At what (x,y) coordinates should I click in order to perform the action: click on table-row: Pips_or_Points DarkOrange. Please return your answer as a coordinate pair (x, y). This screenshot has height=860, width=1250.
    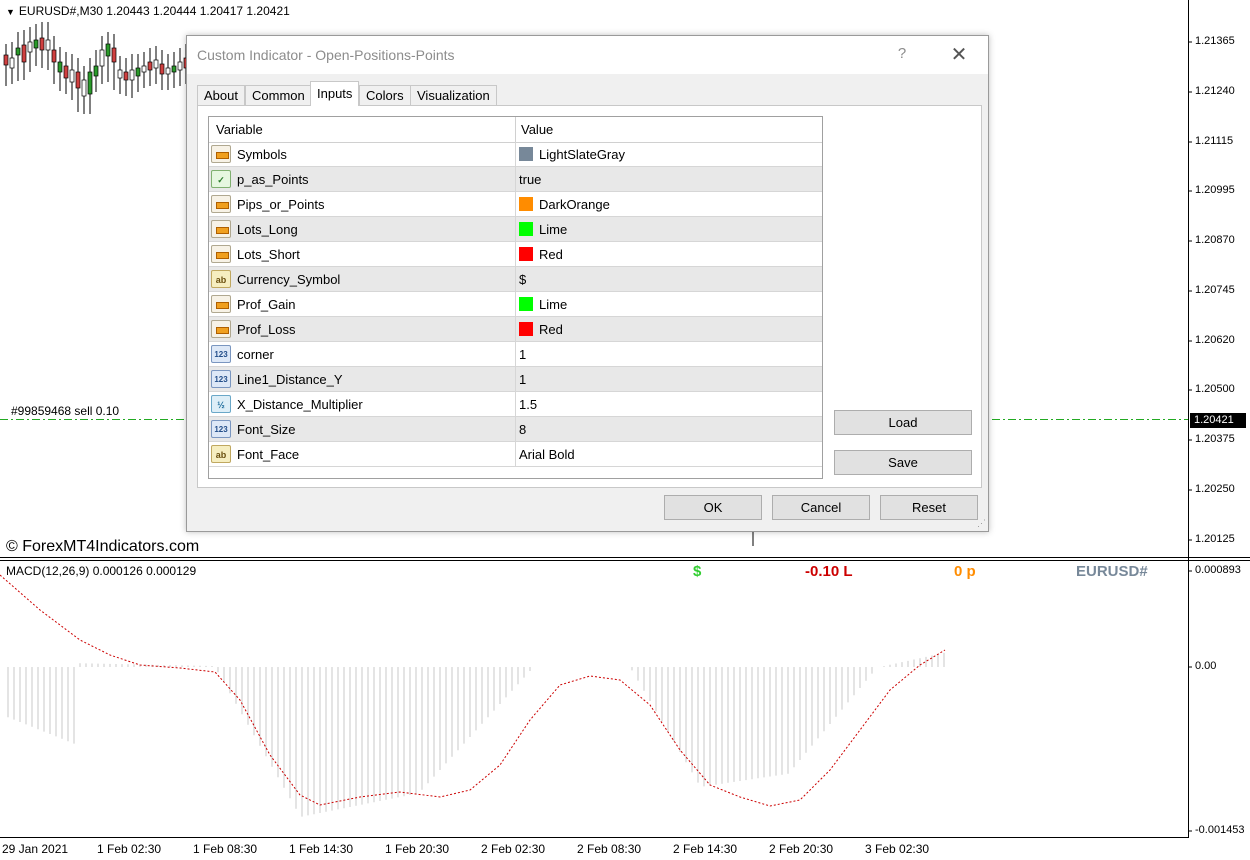
    Looking at the image, I should click on (515, 204).